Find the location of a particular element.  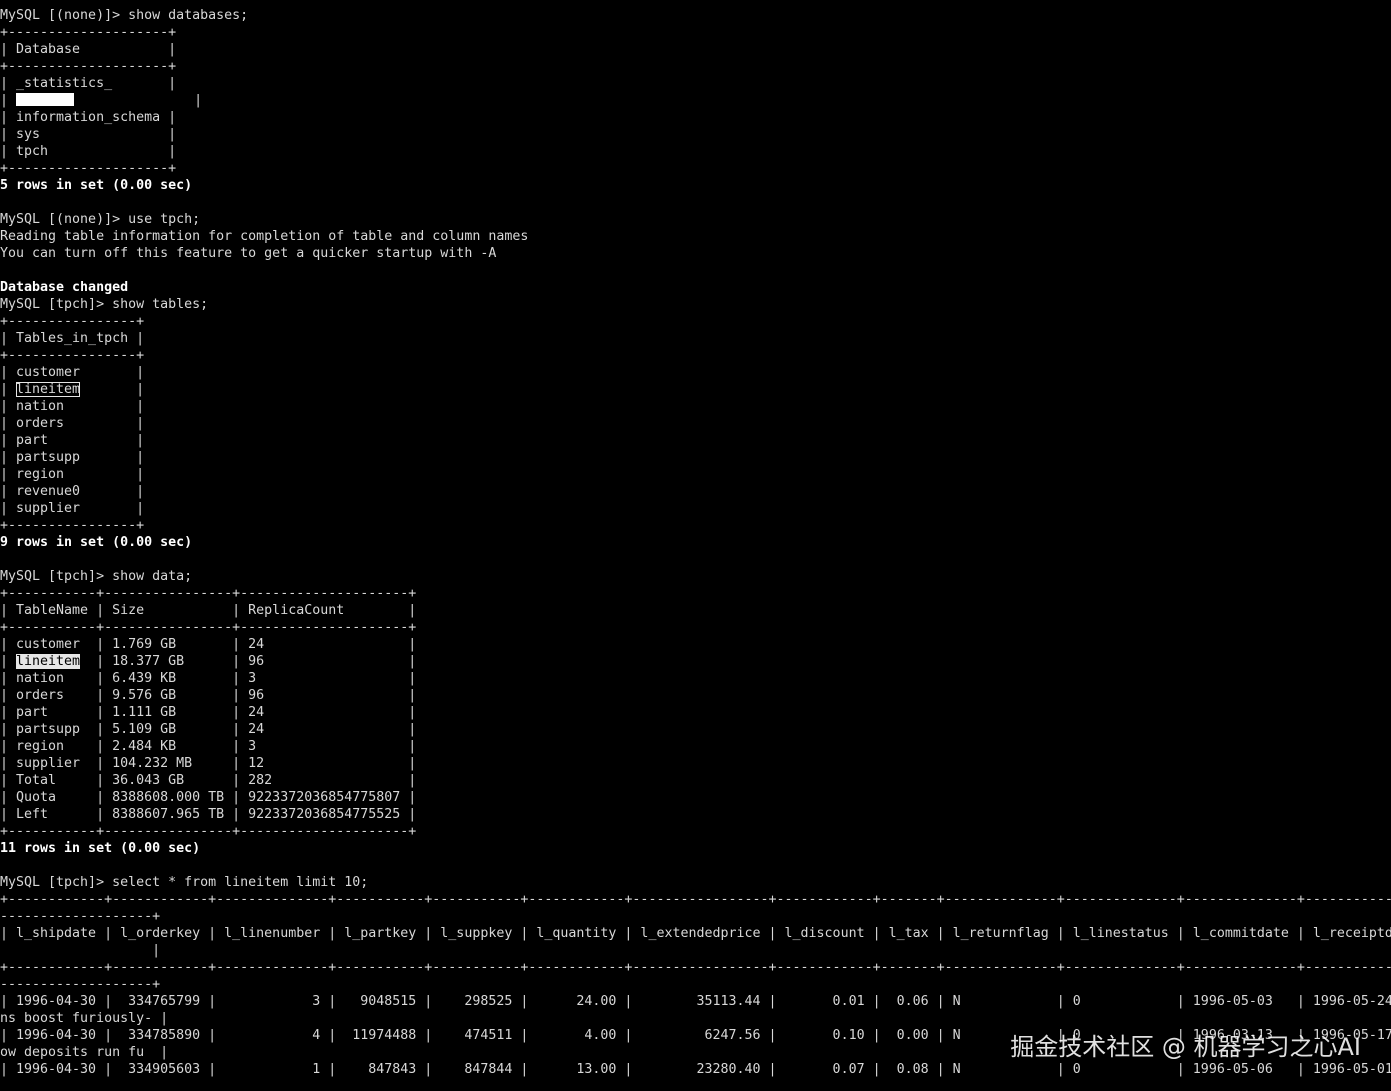

terminal-line: | | is located at coordinates (695, 100).